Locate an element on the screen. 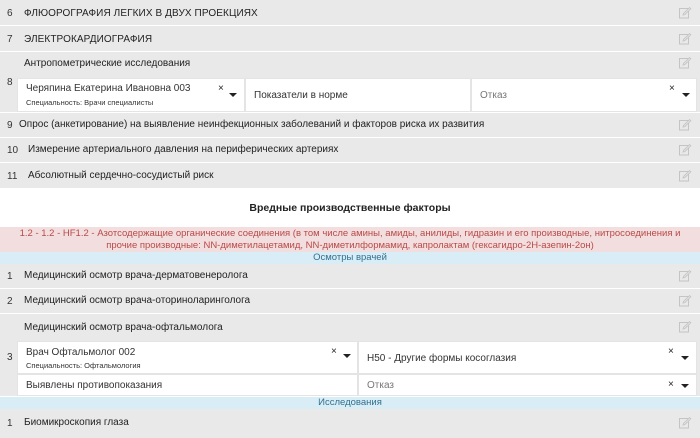 The image size is (700, 438). row-number: 3 is located at coordinates (10, 357).